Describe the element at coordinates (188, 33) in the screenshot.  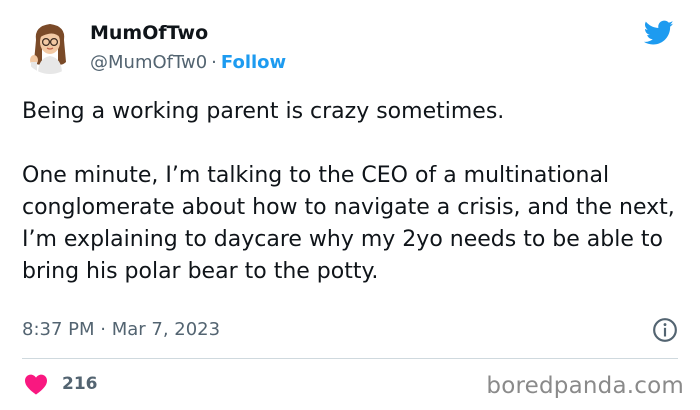
I see `author-display-name: MumOfTwo` at that location.